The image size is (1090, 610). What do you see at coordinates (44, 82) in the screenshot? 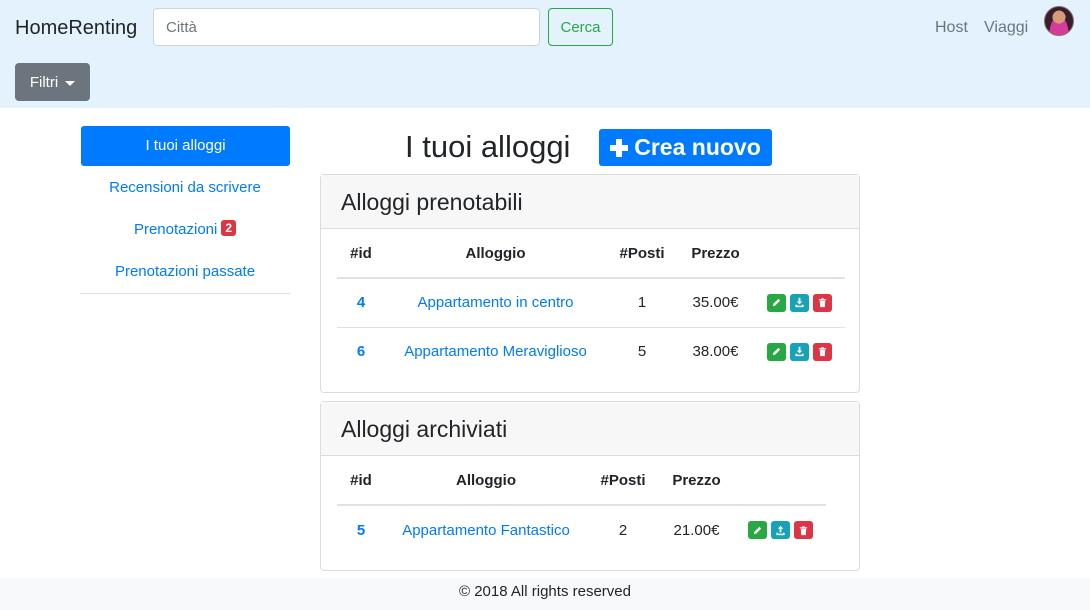
I see `filters-label: Filtri` at bounding box center [44, 82].